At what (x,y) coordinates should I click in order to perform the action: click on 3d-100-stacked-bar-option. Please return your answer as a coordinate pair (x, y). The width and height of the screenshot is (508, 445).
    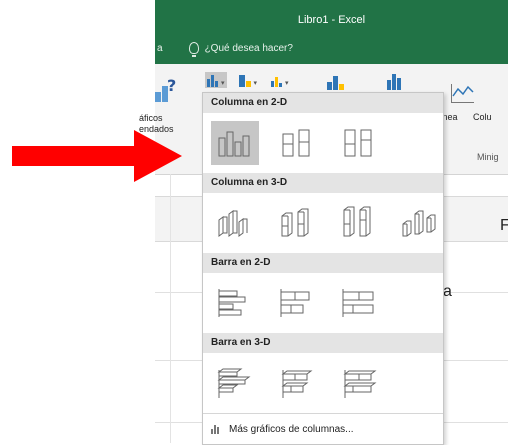
    Looking at the image, I should click on (359, 383).